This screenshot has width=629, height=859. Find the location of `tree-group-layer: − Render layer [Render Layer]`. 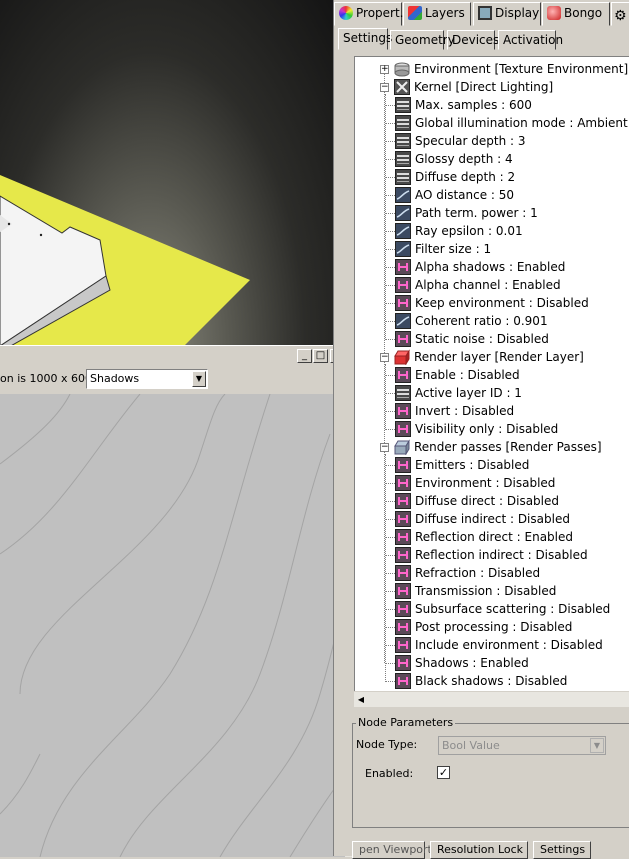

tree-group-layer: − Render layer [Render Layer] is located at coordinates (492, 357).